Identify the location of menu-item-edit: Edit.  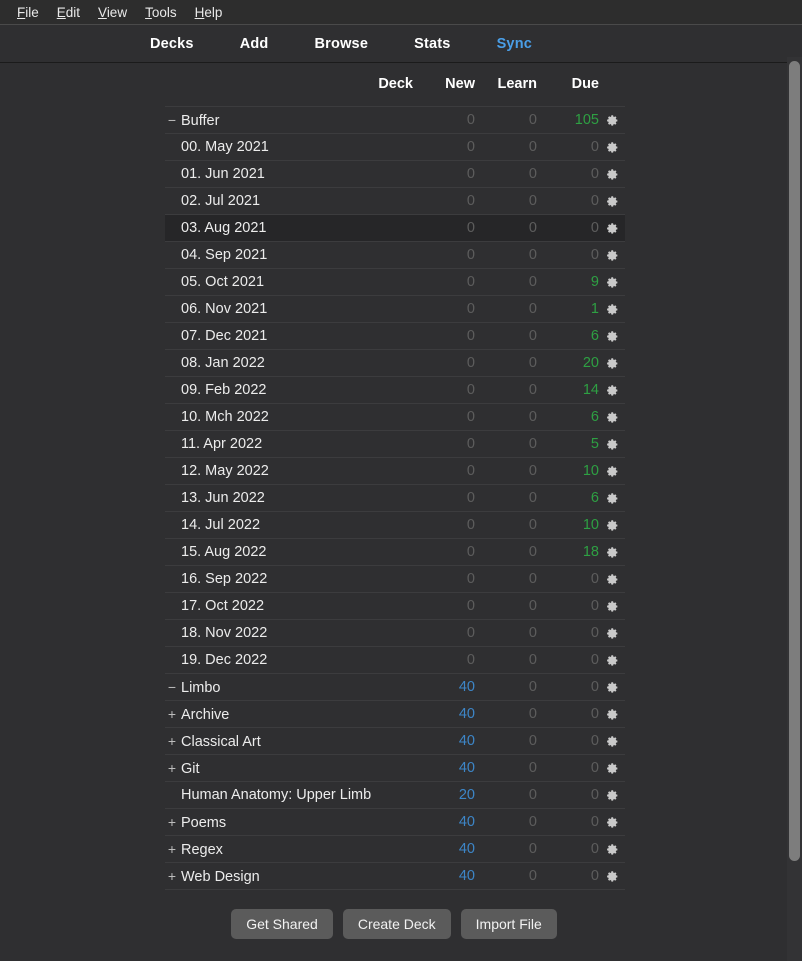
(68, 12).